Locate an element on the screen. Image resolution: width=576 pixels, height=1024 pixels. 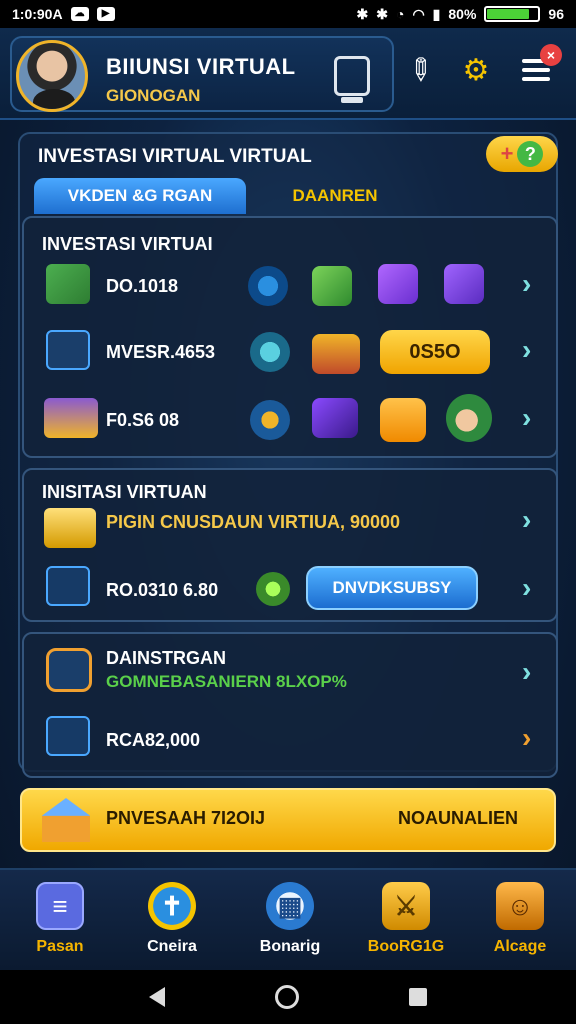
nav-label: Bonarig is located at coordinates (290, 946).